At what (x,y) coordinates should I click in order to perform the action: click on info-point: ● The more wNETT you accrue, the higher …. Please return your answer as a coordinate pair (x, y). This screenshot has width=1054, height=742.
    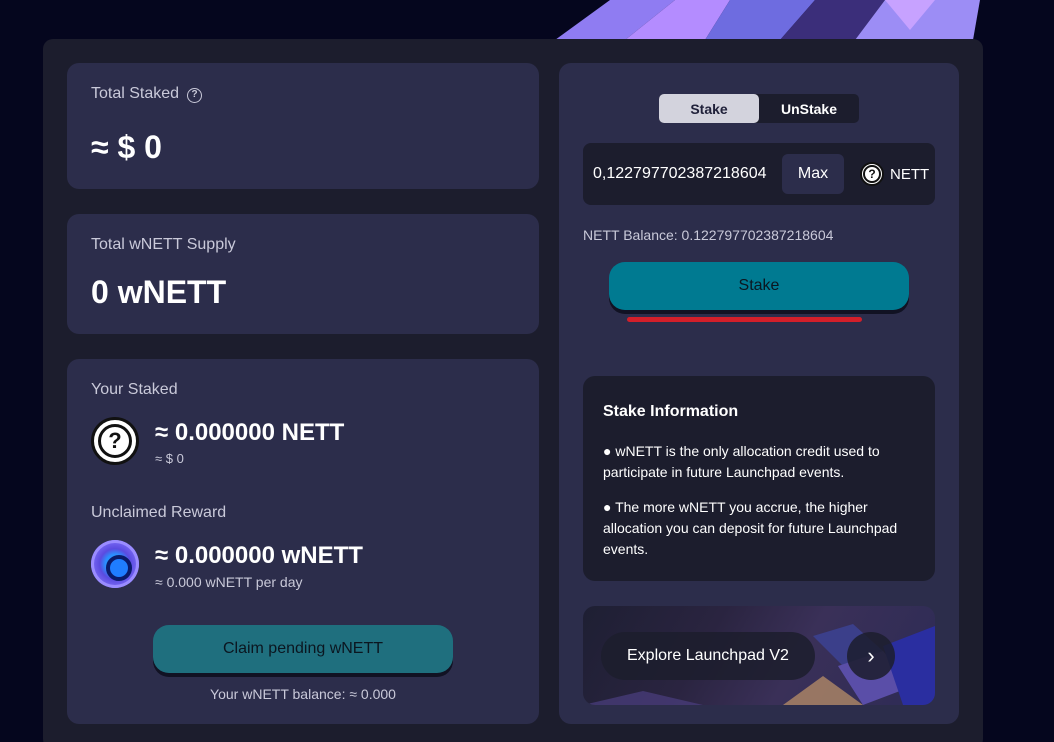
    Looking at the image, I should click on (750, 528).